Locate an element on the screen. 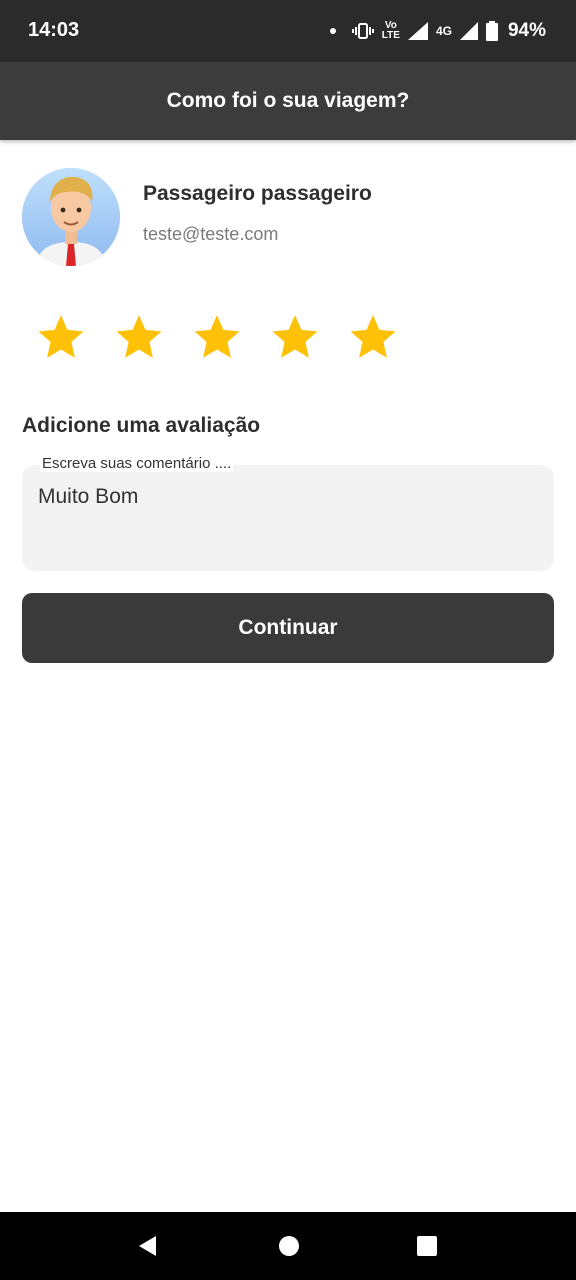 Image resolution: width=576 pixels, height=1280 pixels. avatar is located at coordinates (71, 217).